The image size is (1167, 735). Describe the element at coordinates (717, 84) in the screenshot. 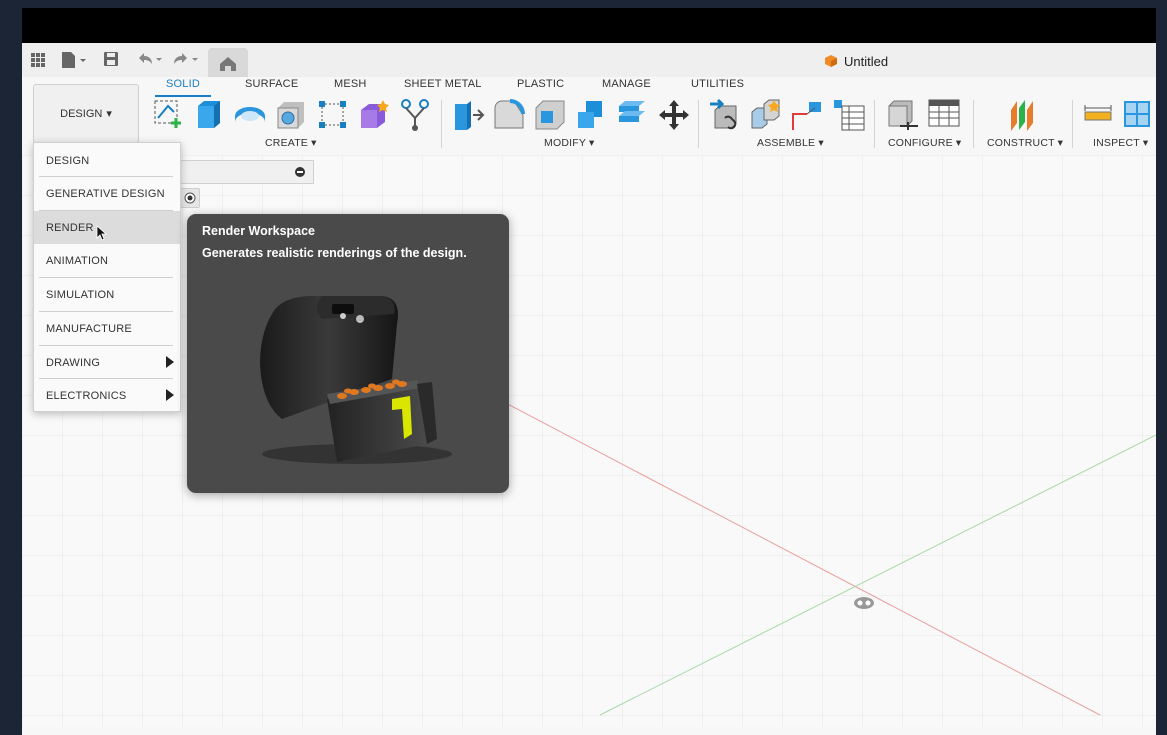

I see `tab-utilities: UTILITIES` at that location.